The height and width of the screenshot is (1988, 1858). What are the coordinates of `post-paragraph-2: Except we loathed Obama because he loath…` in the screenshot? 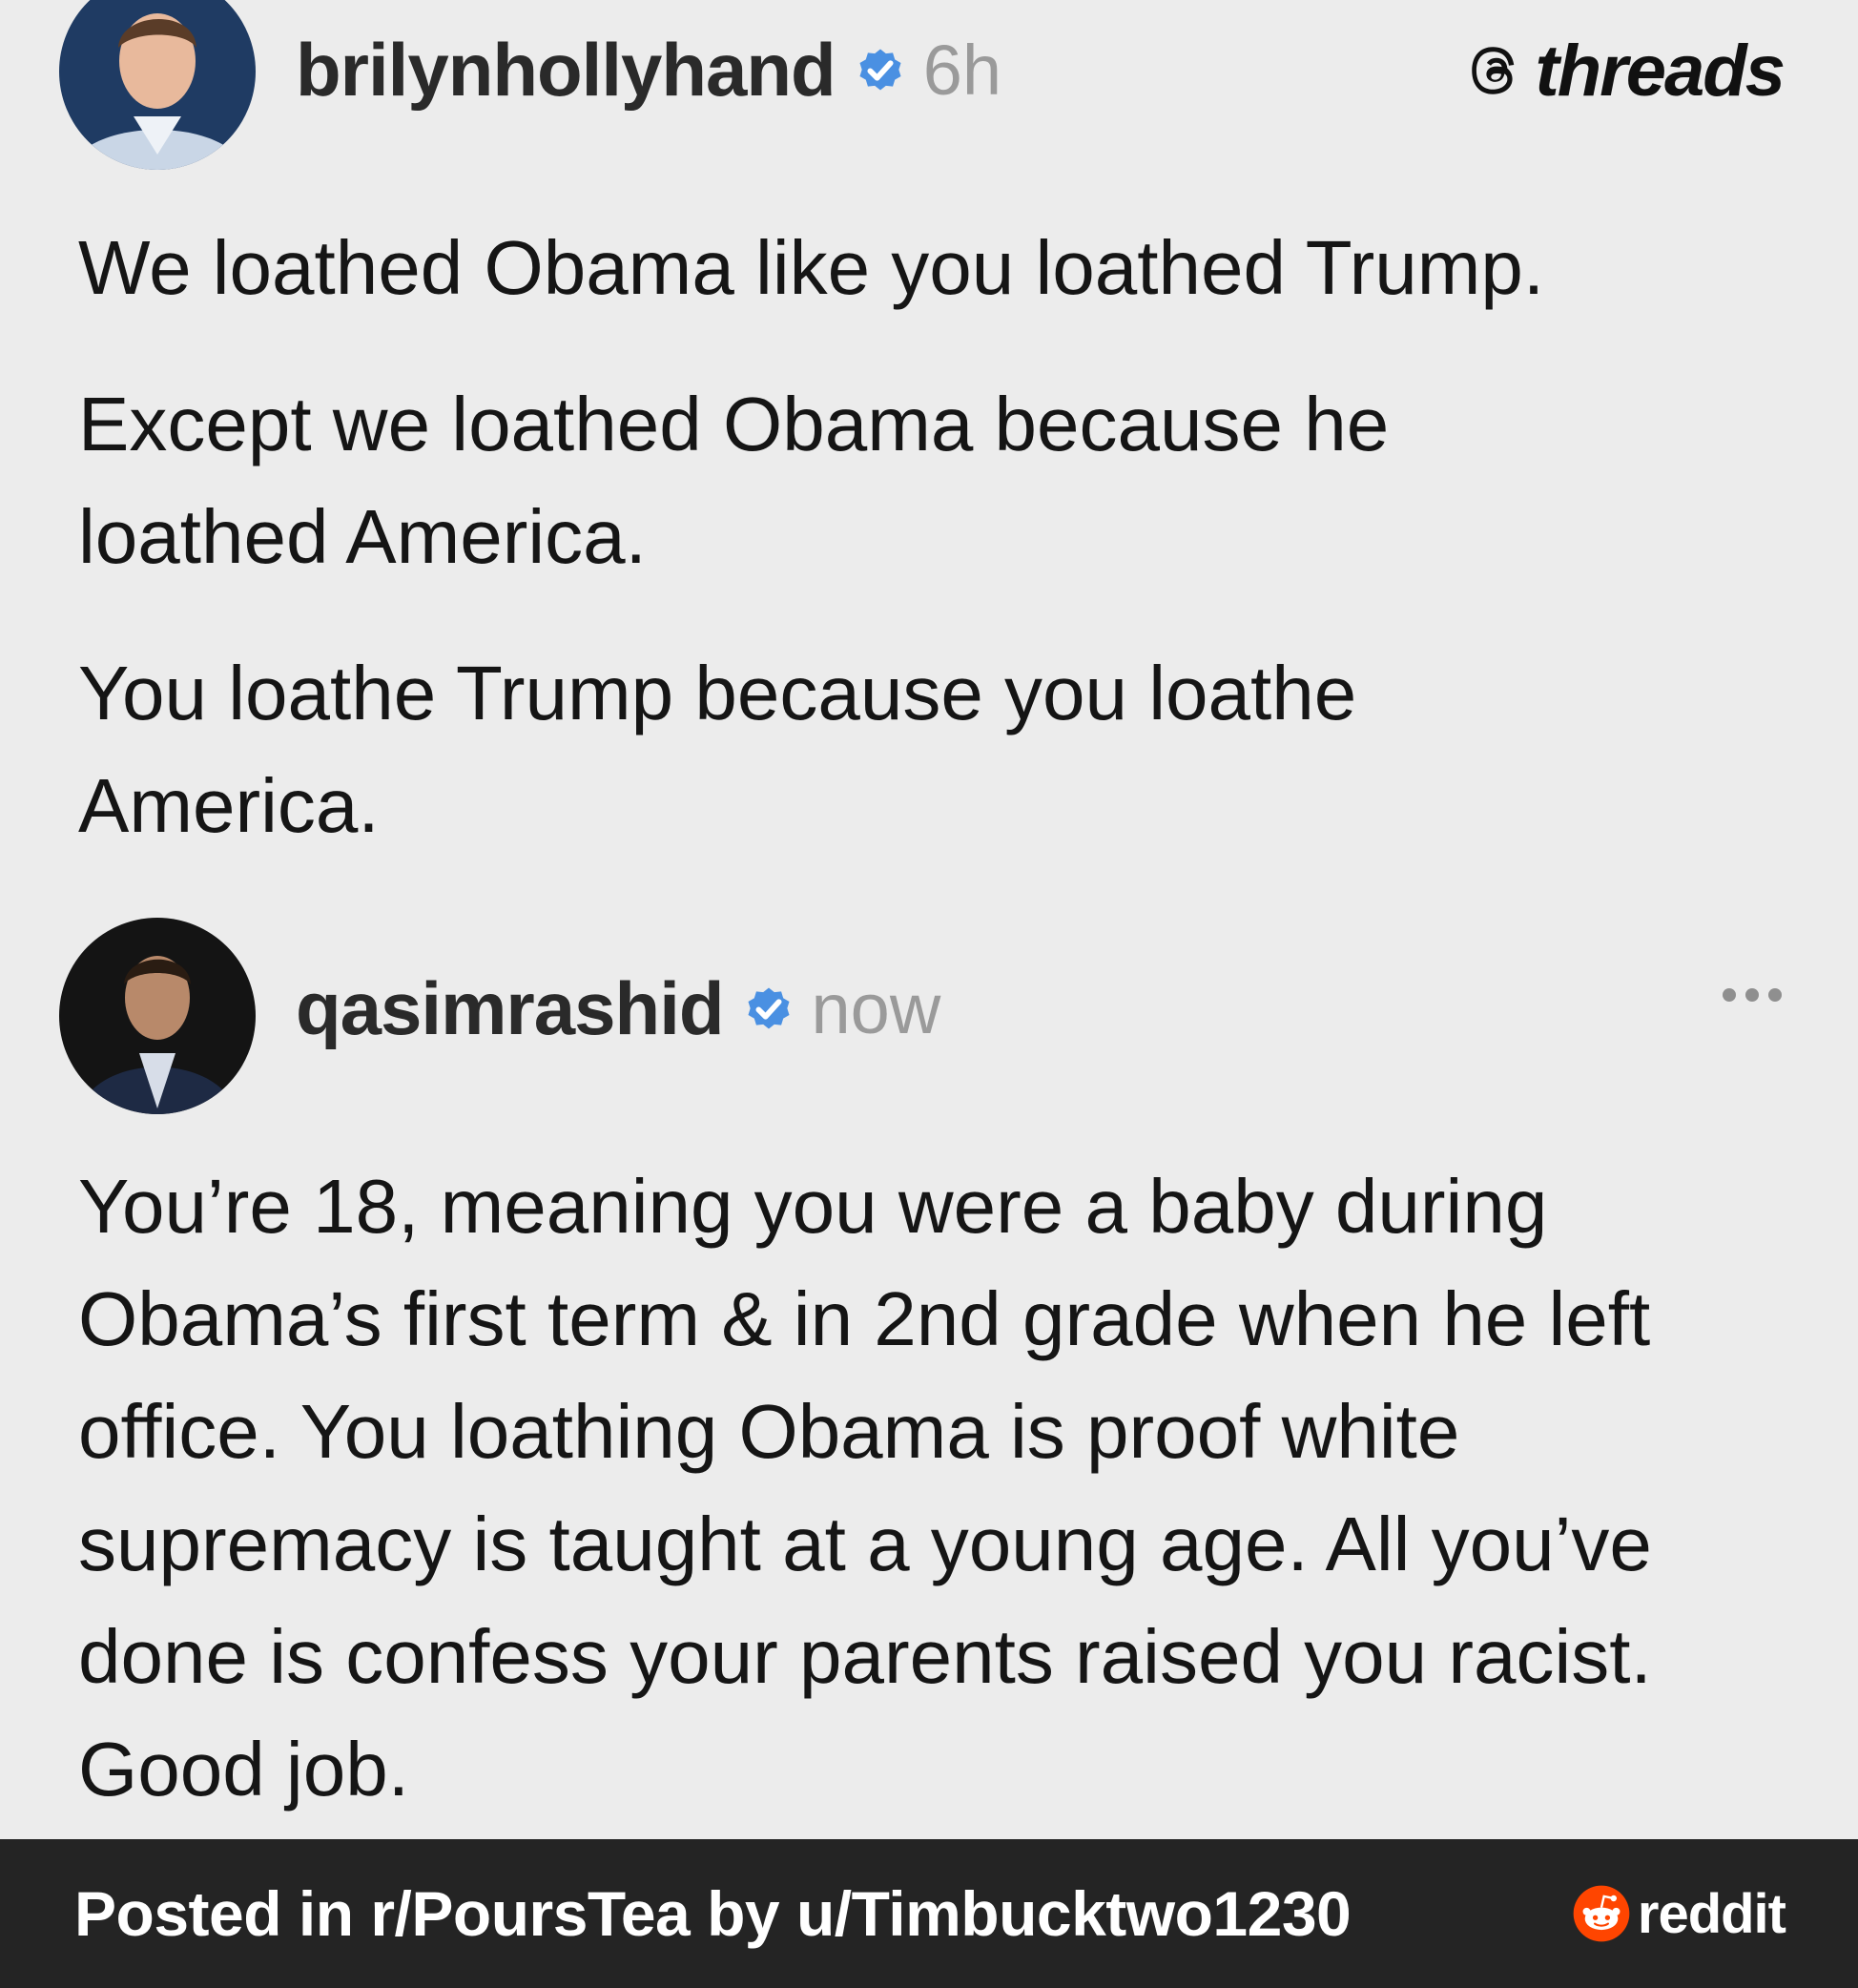 It's located at (734, 481).